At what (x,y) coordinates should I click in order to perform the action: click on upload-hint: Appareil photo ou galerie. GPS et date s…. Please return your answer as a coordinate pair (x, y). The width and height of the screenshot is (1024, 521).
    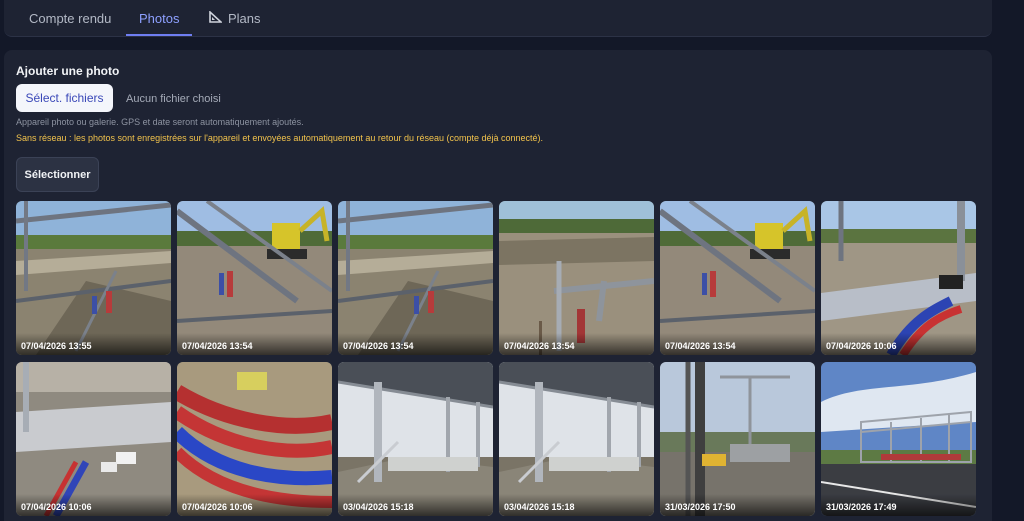
    Looking at the image, I should click on (160, 122).